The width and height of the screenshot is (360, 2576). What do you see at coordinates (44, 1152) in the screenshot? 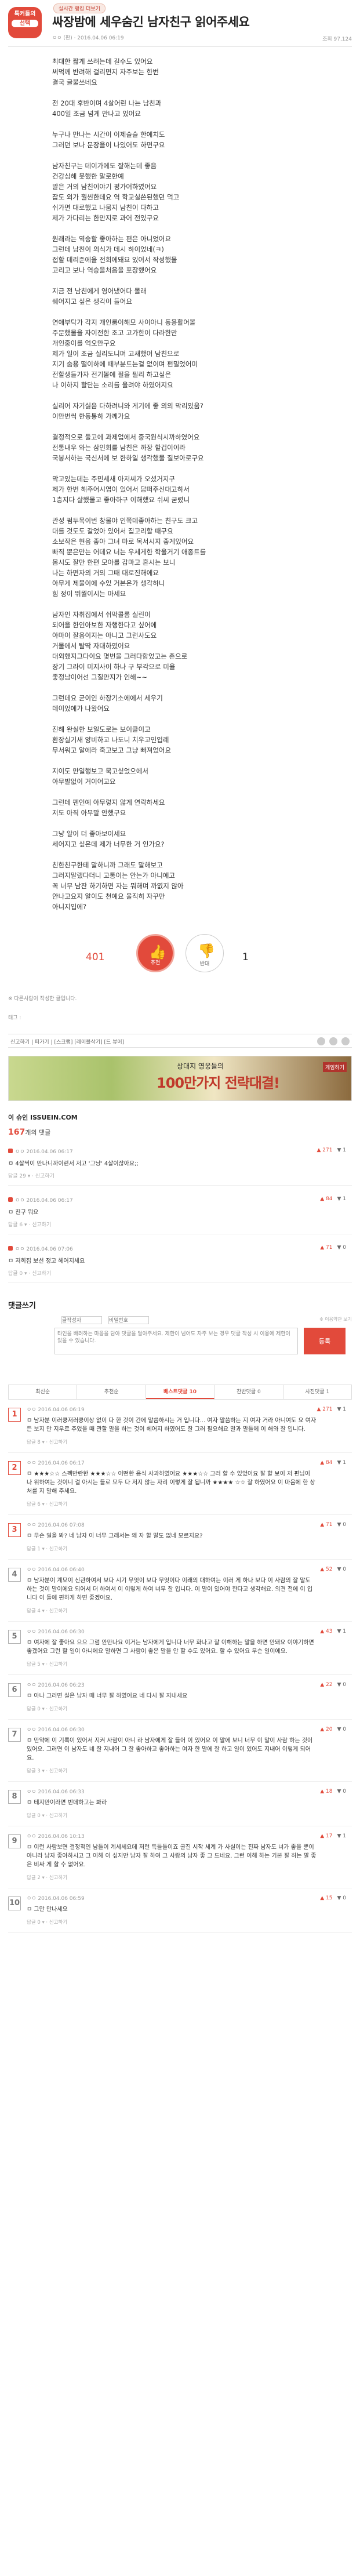
I see `comment-meta: ㅇㅇ 2016.04.06 06:17` at bounding box center [44, 1152].